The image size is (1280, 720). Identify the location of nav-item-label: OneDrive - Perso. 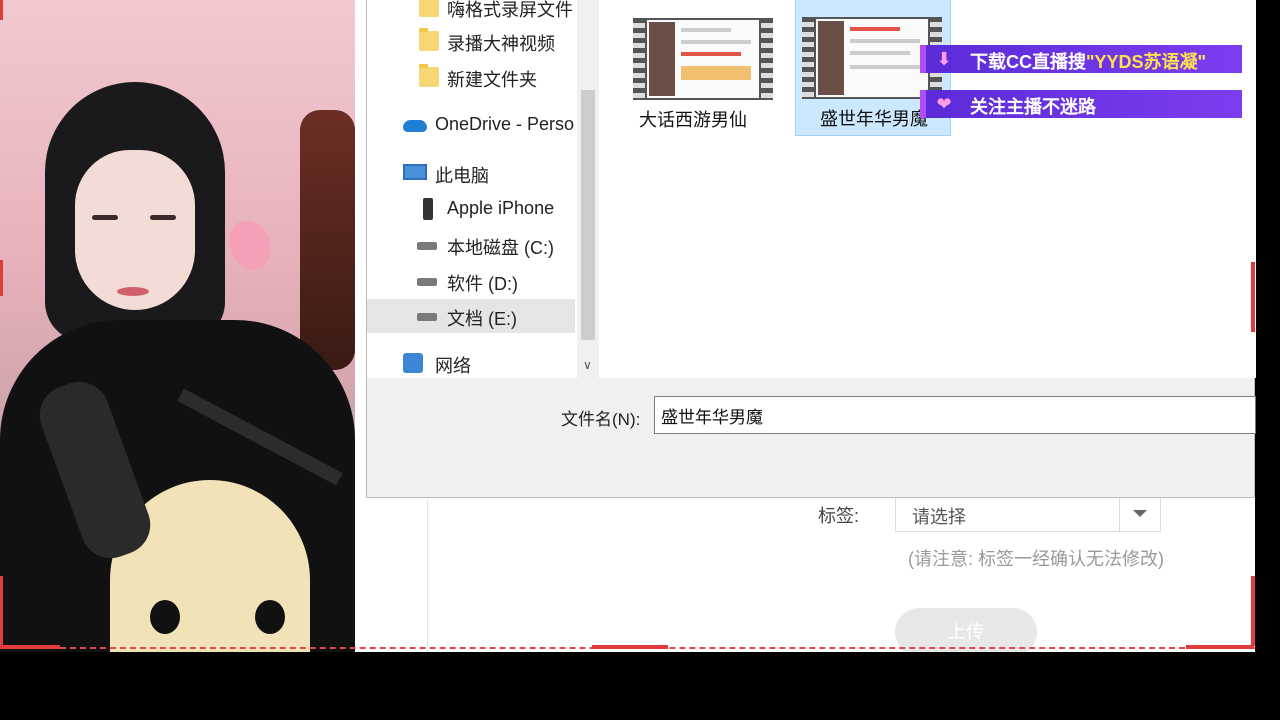
(505, 124).